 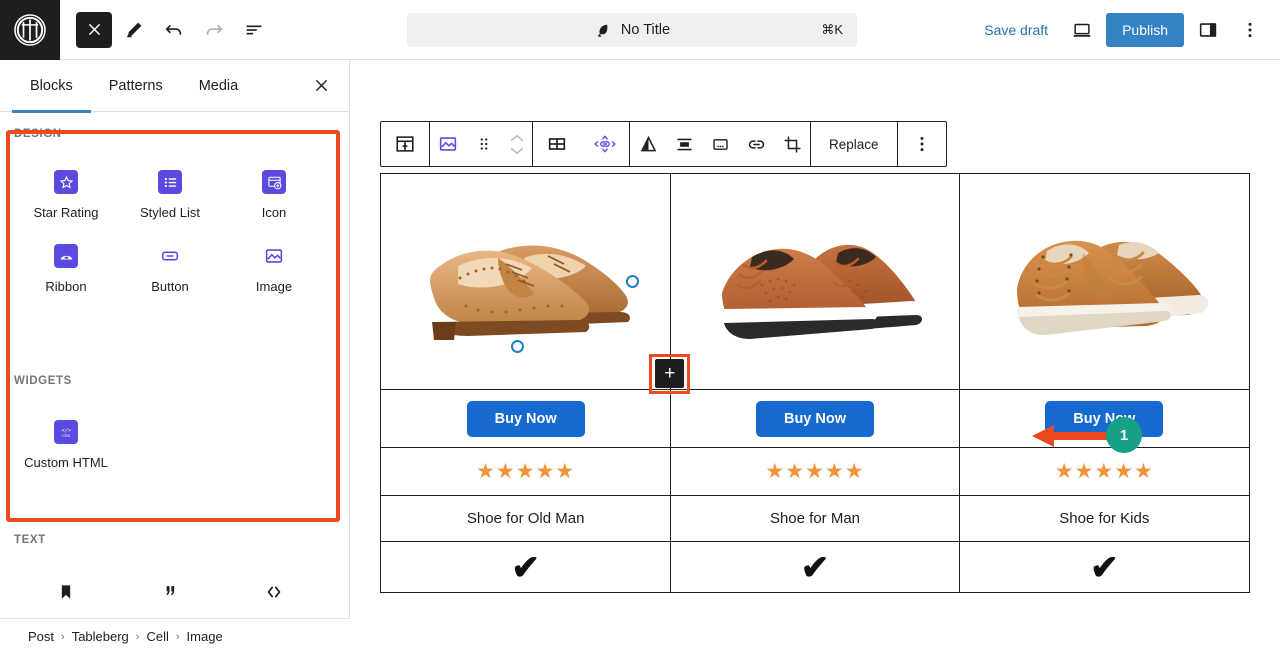 I want to click on table-cell-buy-1: Buy Now, so click(x=525, y=418).